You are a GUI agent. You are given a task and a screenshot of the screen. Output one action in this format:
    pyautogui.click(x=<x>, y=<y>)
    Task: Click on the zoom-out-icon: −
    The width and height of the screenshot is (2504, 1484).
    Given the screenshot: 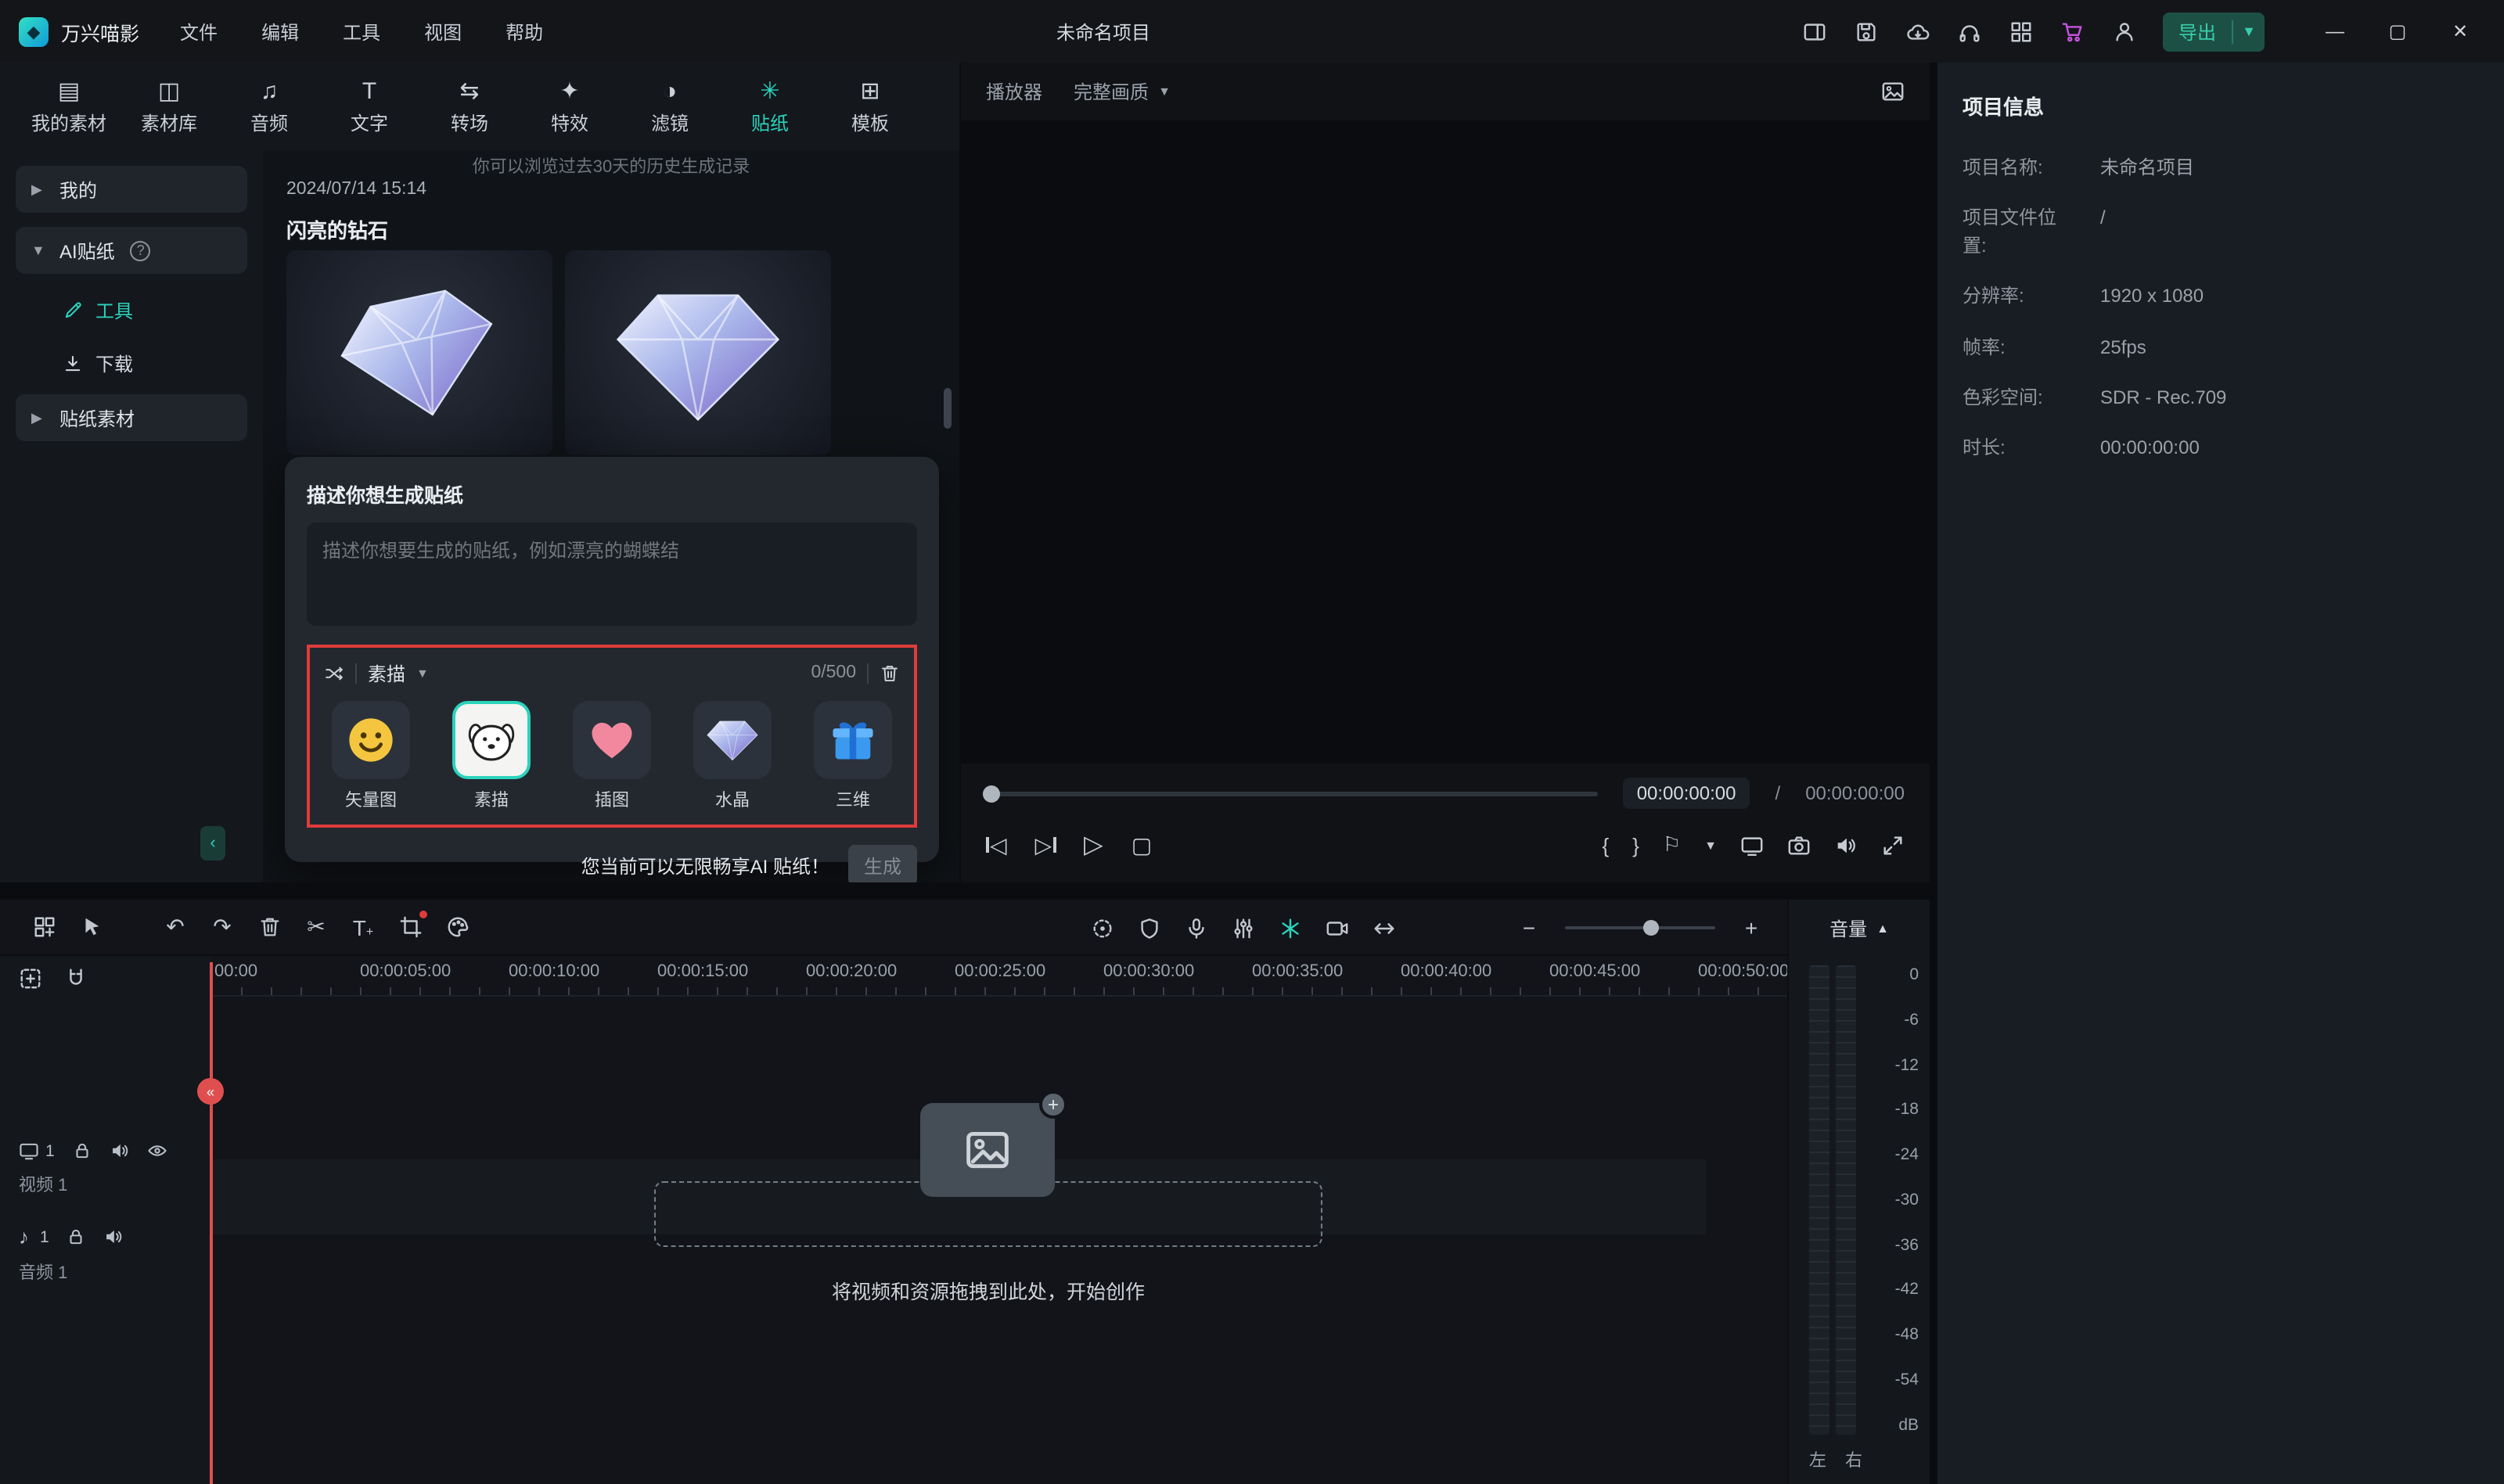 What is the action you would take?
    pyautogui.click(x=1529, y=928)
    